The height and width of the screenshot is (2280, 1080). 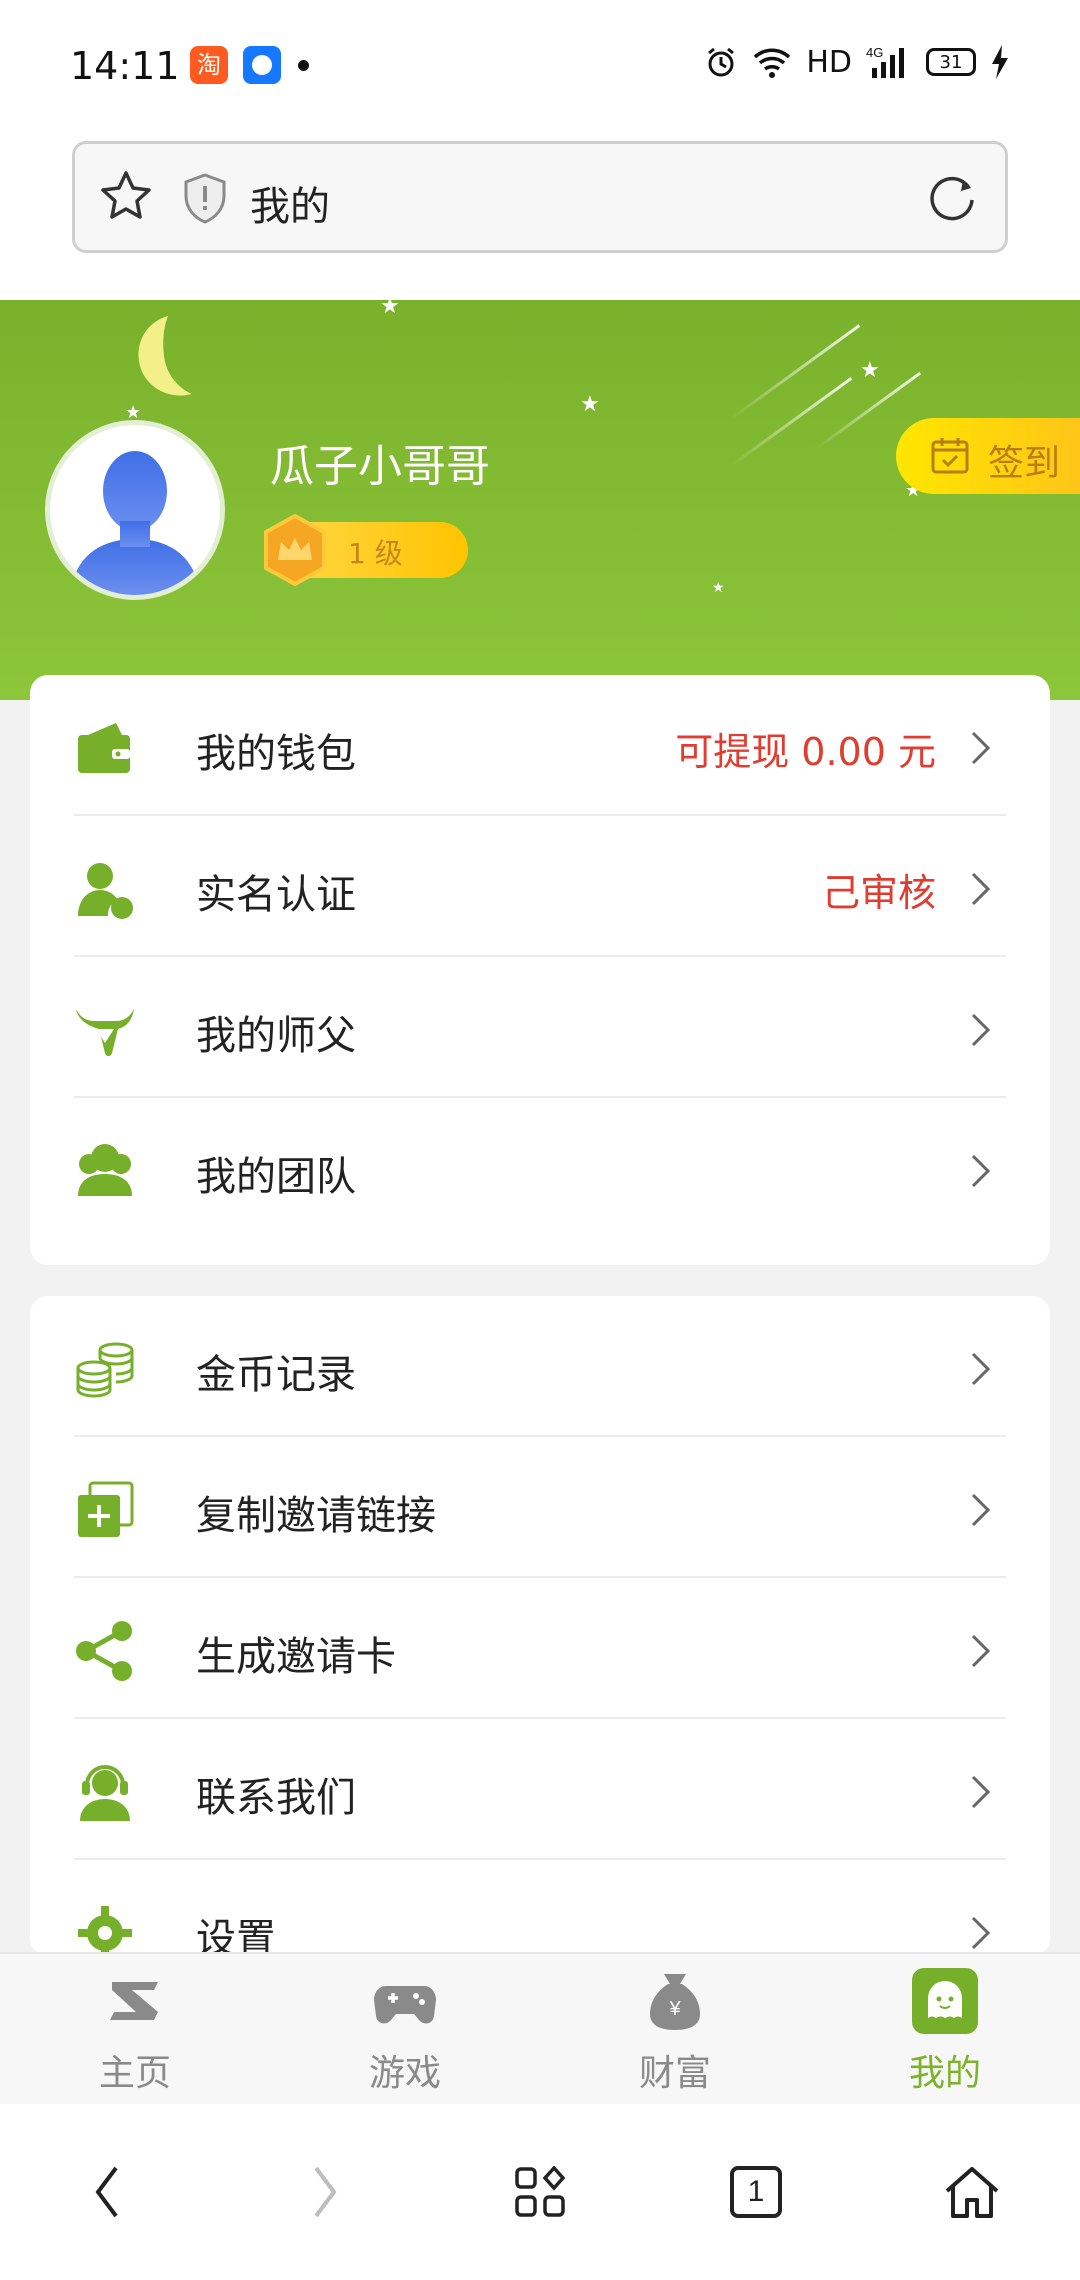 What do you see at coordinates (134, 2073) in the screenshot?
I see `tab-label: 主页` at bounding box center [134, 2073].